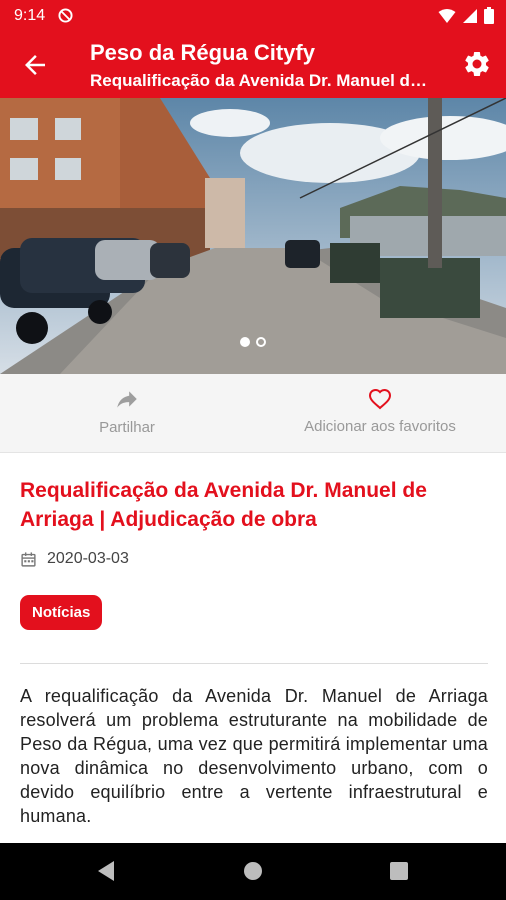 This screenshot has height=900, width=506. Describe the element at coordinates (253, 16) in the screenshot. I see `status-bar: 9:14` at that location.